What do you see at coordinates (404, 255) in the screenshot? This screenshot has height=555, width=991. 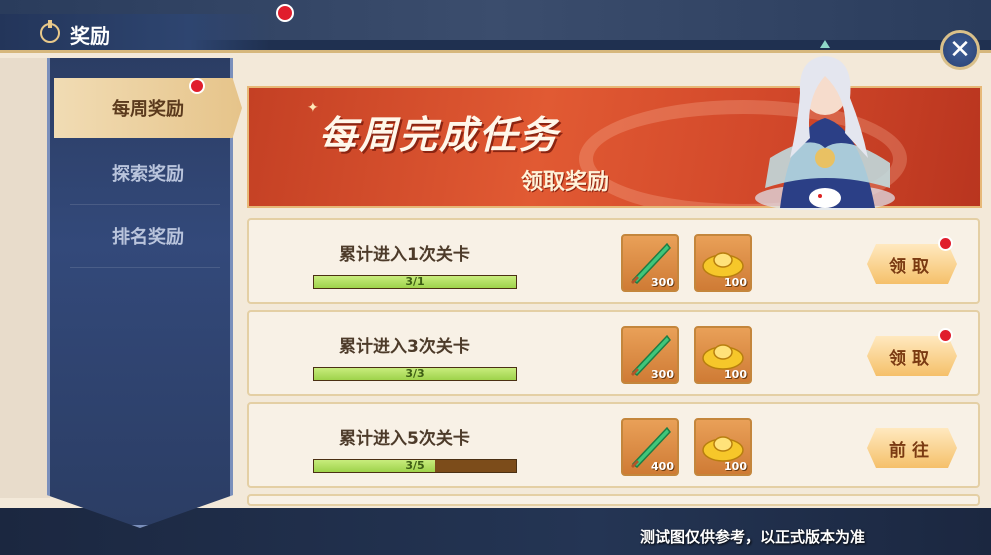 I see `task-title: 累计进入1次关卡` at bounding box center [404, 255].